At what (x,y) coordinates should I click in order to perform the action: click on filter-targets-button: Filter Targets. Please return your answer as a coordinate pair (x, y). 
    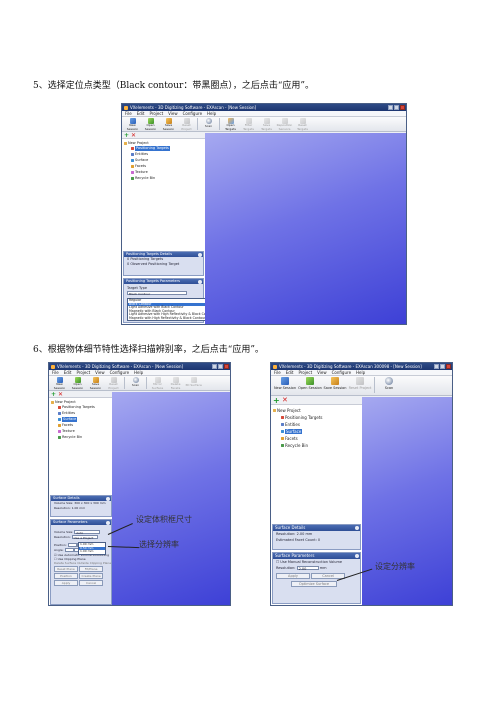
    Looking at the image, I should click on (248, 124).